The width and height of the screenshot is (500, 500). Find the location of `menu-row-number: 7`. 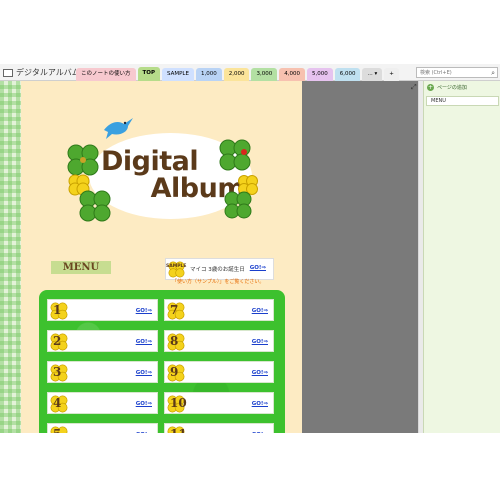

menu-row-number: 7 is located at coordinates (174, 310).